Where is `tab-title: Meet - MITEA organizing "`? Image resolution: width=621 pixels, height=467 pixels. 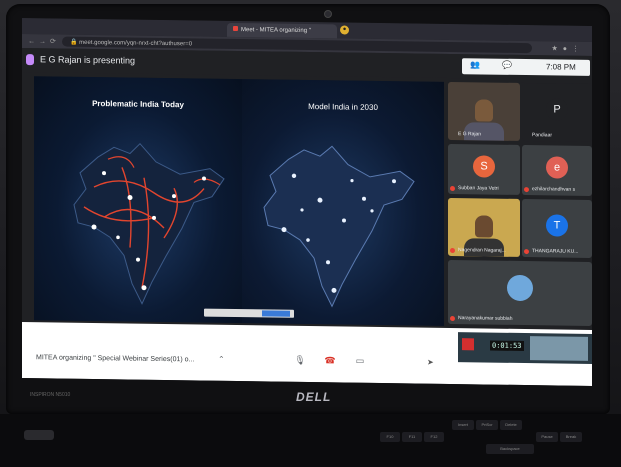
tab-title: Meet - MITEA organizing " is located at coordinates (276, 31).